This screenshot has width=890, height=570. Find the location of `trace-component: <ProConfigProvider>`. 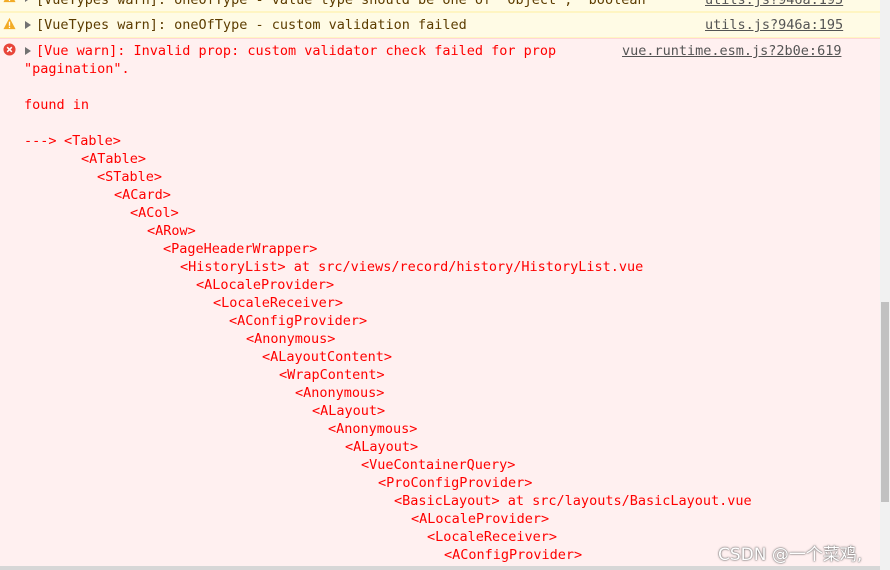

trace-component: <ProConfigProvider> is located at coordinates (455, 483).